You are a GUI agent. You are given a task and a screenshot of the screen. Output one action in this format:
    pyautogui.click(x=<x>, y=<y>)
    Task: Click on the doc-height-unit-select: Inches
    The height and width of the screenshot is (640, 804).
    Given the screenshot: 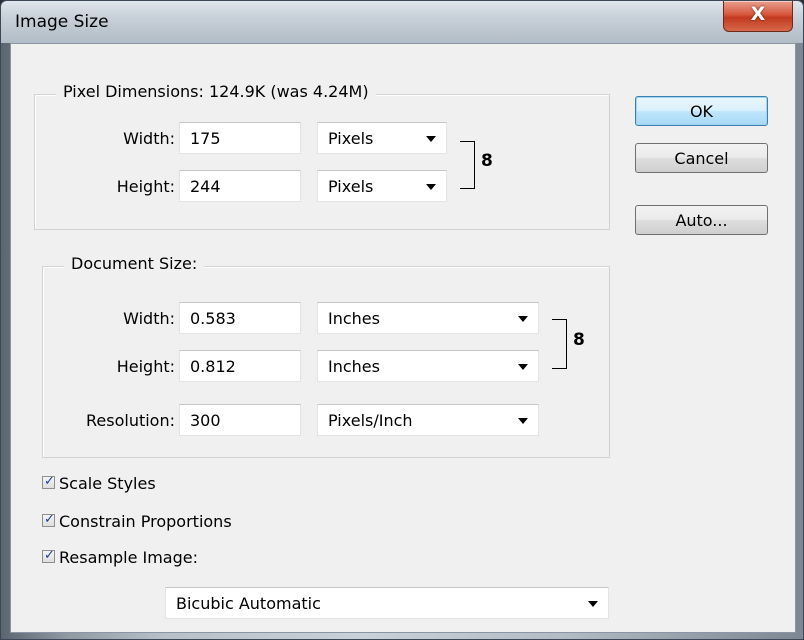 What is the action you would take?
    pyautogui.click(x=428, y=366)
    